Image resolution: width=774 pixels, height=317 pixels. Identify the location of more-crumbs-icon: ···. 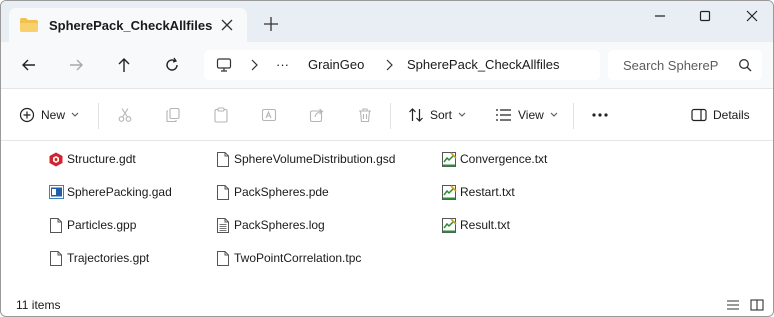
(282, 64).